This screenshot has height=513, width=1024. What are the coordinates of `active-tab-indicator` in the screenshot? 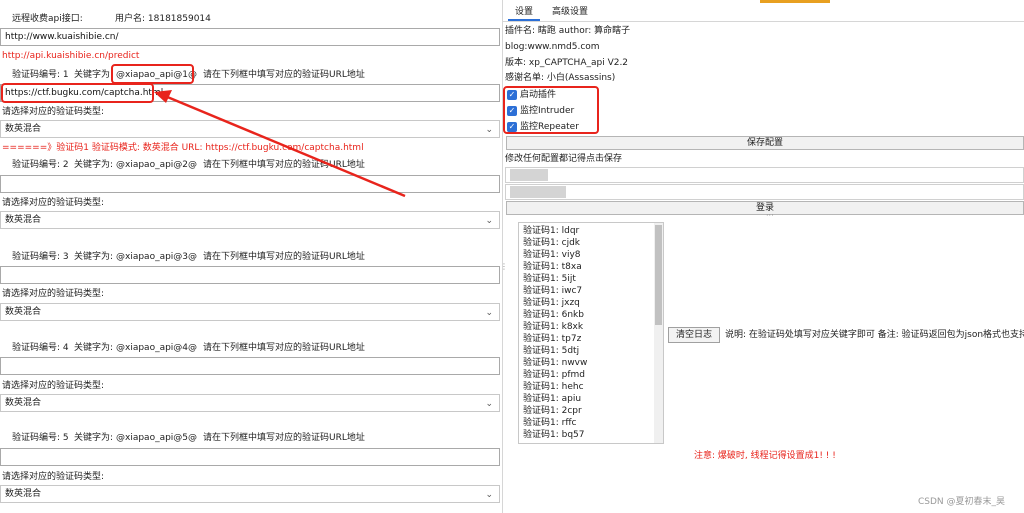 It's located at (795, 1).